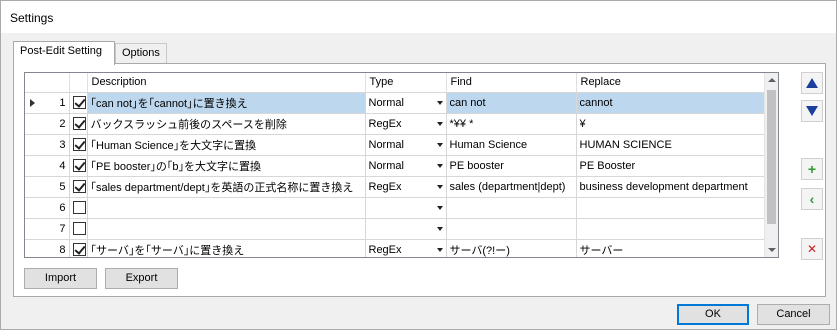 This screenshot has height=330, width=837. I want to click on triangle-up-icon, so click(812, 83).